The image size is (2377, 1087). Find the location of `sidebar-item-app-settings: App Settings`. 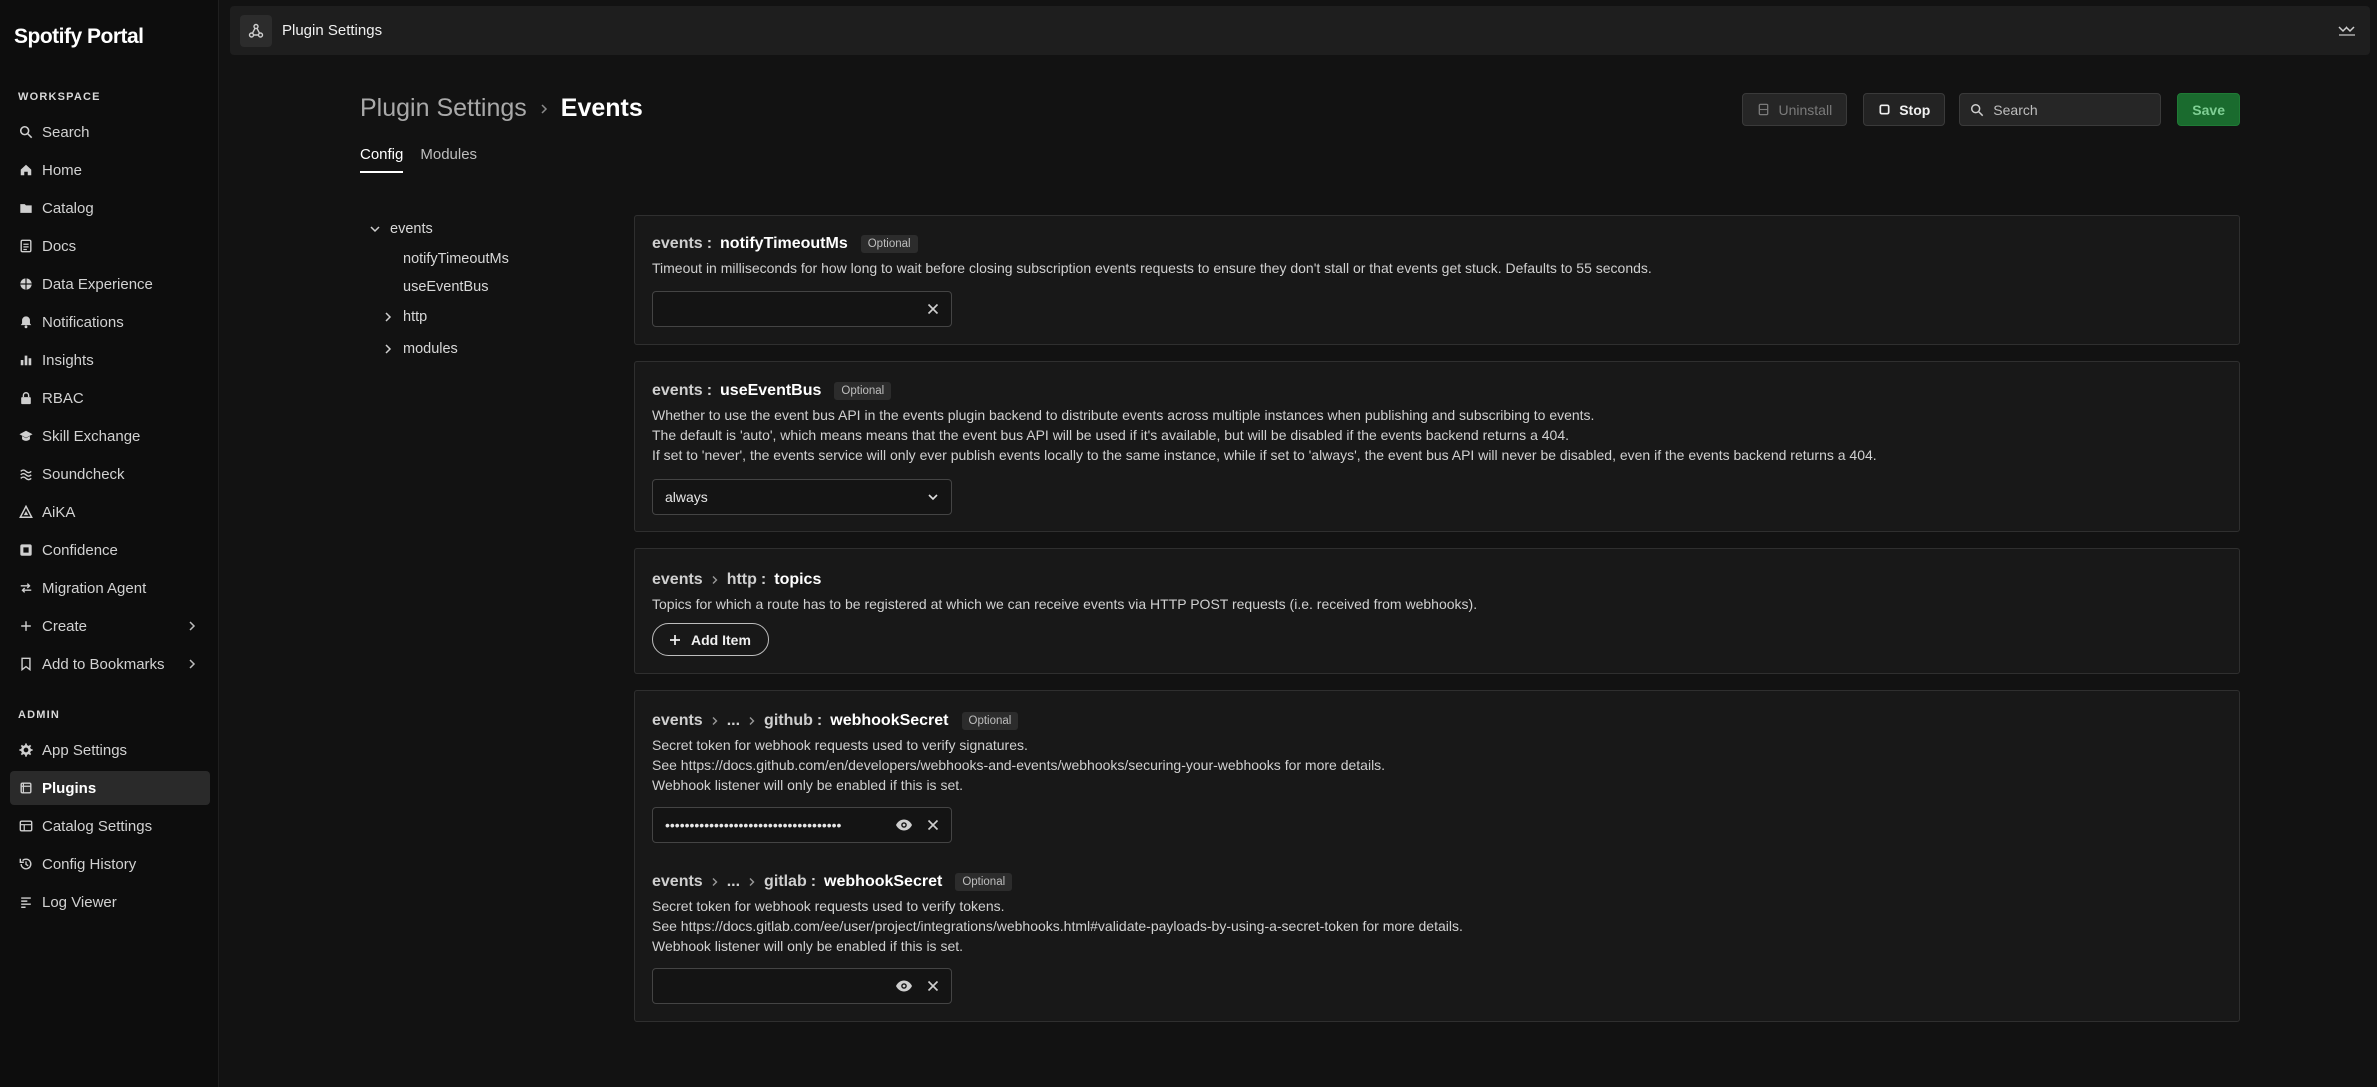

sidebar-item-app-settings: App Settings is located at coordinates (110, 750).